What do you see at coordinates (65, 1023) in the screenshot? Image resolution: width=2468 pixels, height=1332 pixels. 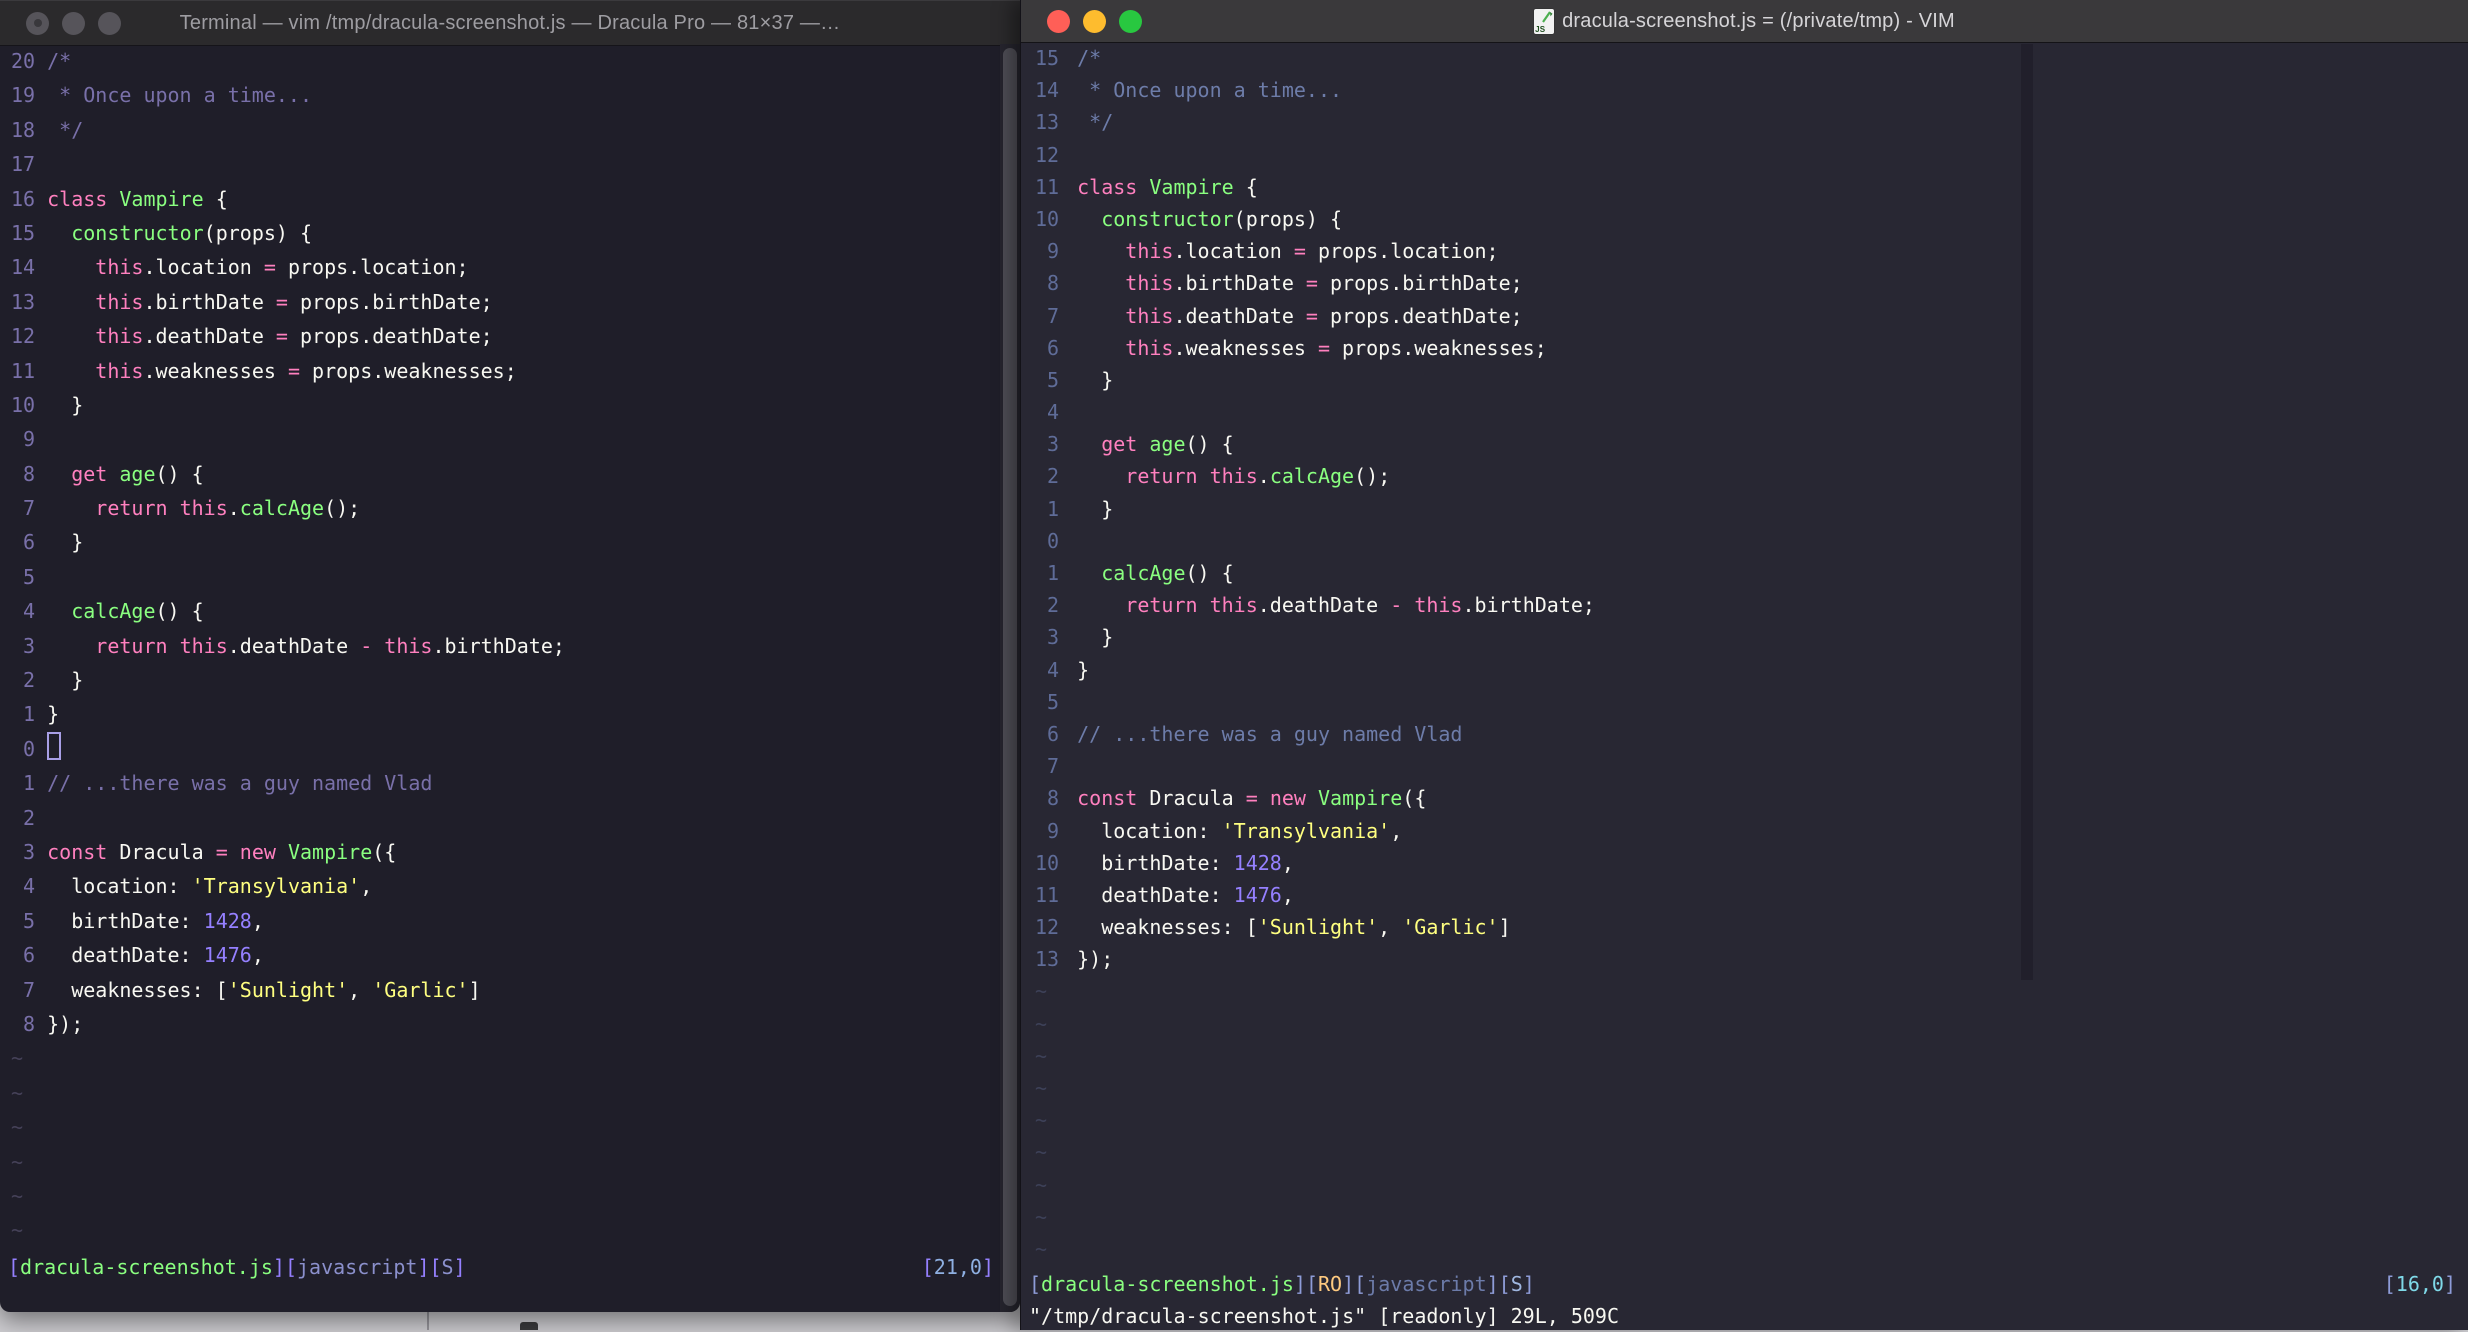 I see `code-token: });` at bounding box center [65, 1023].